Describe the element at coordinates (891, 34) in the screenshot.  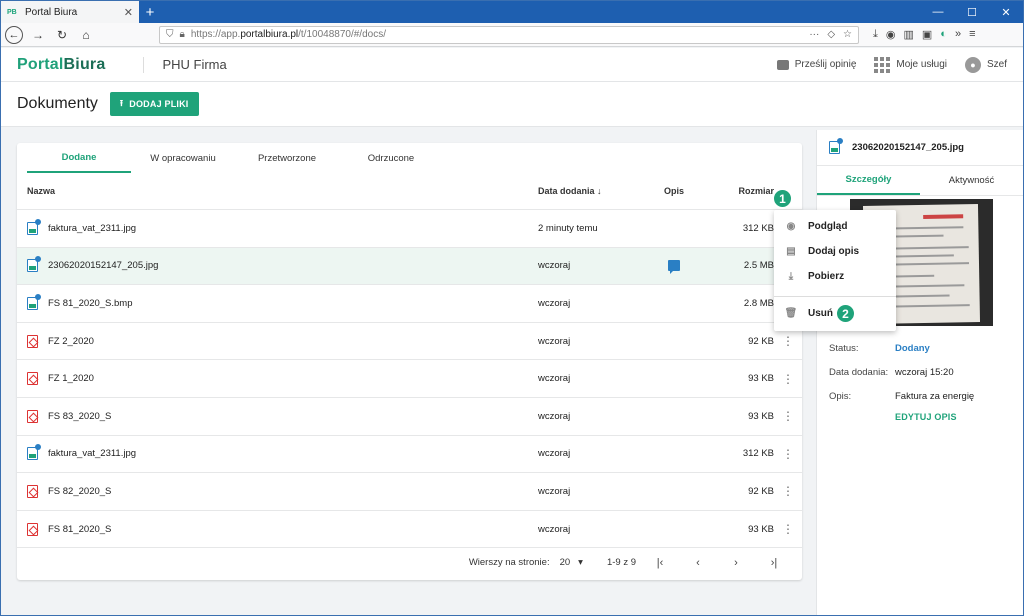
I see `globe-icon: ◉` at that location.